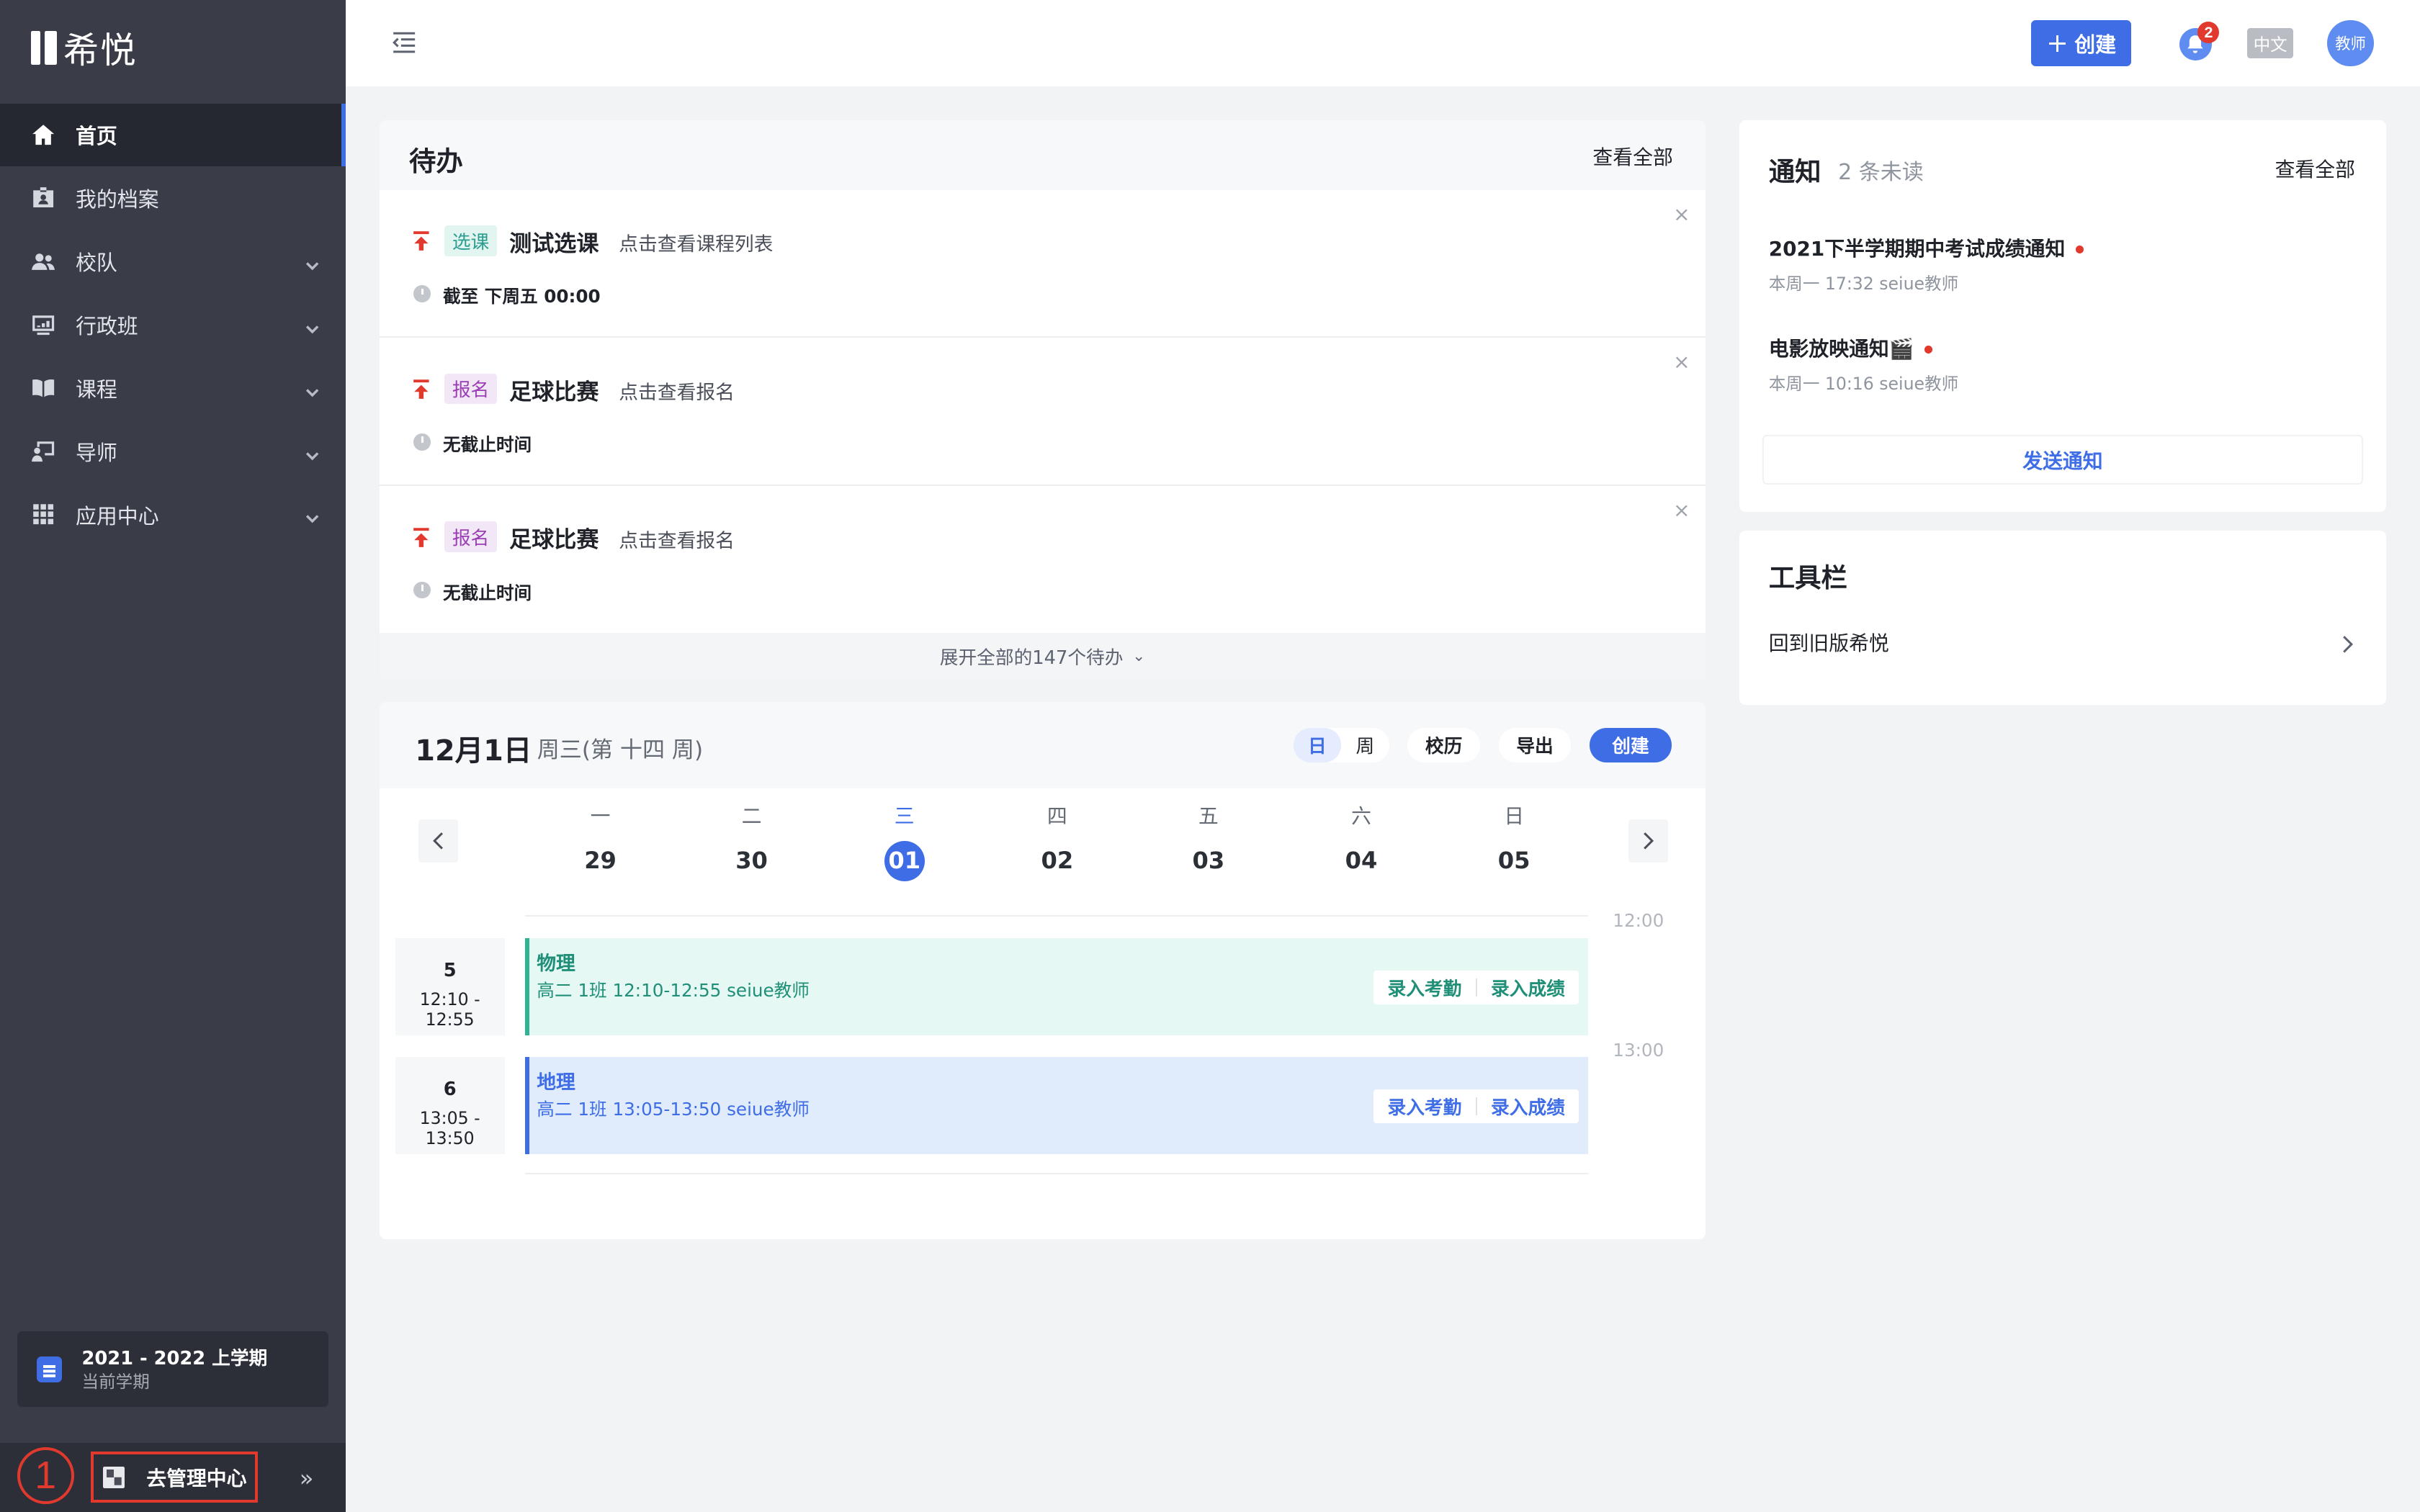  I want to click on schedule-header: 12月1日 周三(第 十四 周) 日 周 校历 导出 创建, so click(1043, 744).